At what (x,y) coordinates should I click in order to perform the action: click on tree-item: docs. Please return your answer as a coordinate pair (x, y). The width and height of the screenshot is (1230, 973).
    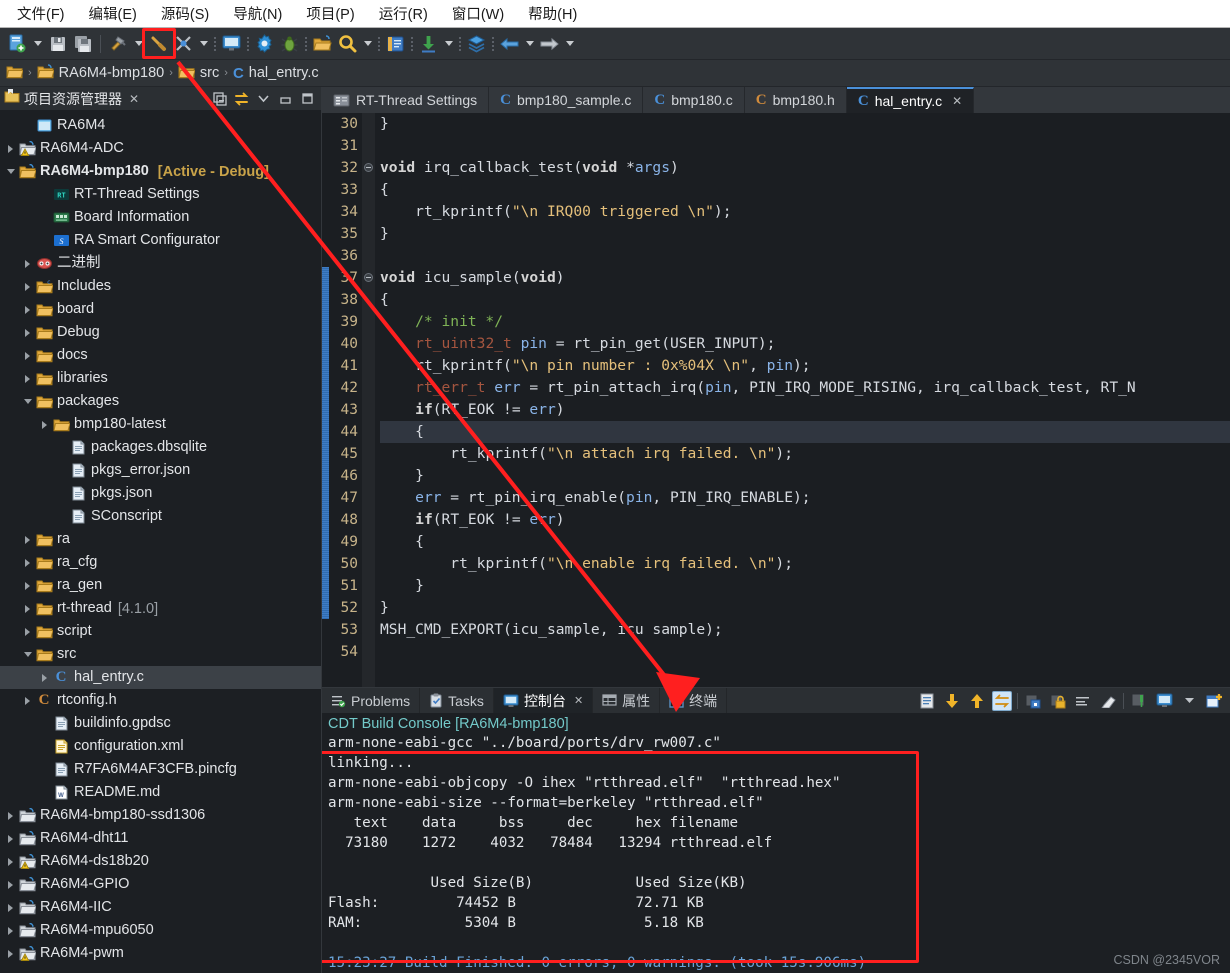
    Looking at the image, I should click on (160, 355).